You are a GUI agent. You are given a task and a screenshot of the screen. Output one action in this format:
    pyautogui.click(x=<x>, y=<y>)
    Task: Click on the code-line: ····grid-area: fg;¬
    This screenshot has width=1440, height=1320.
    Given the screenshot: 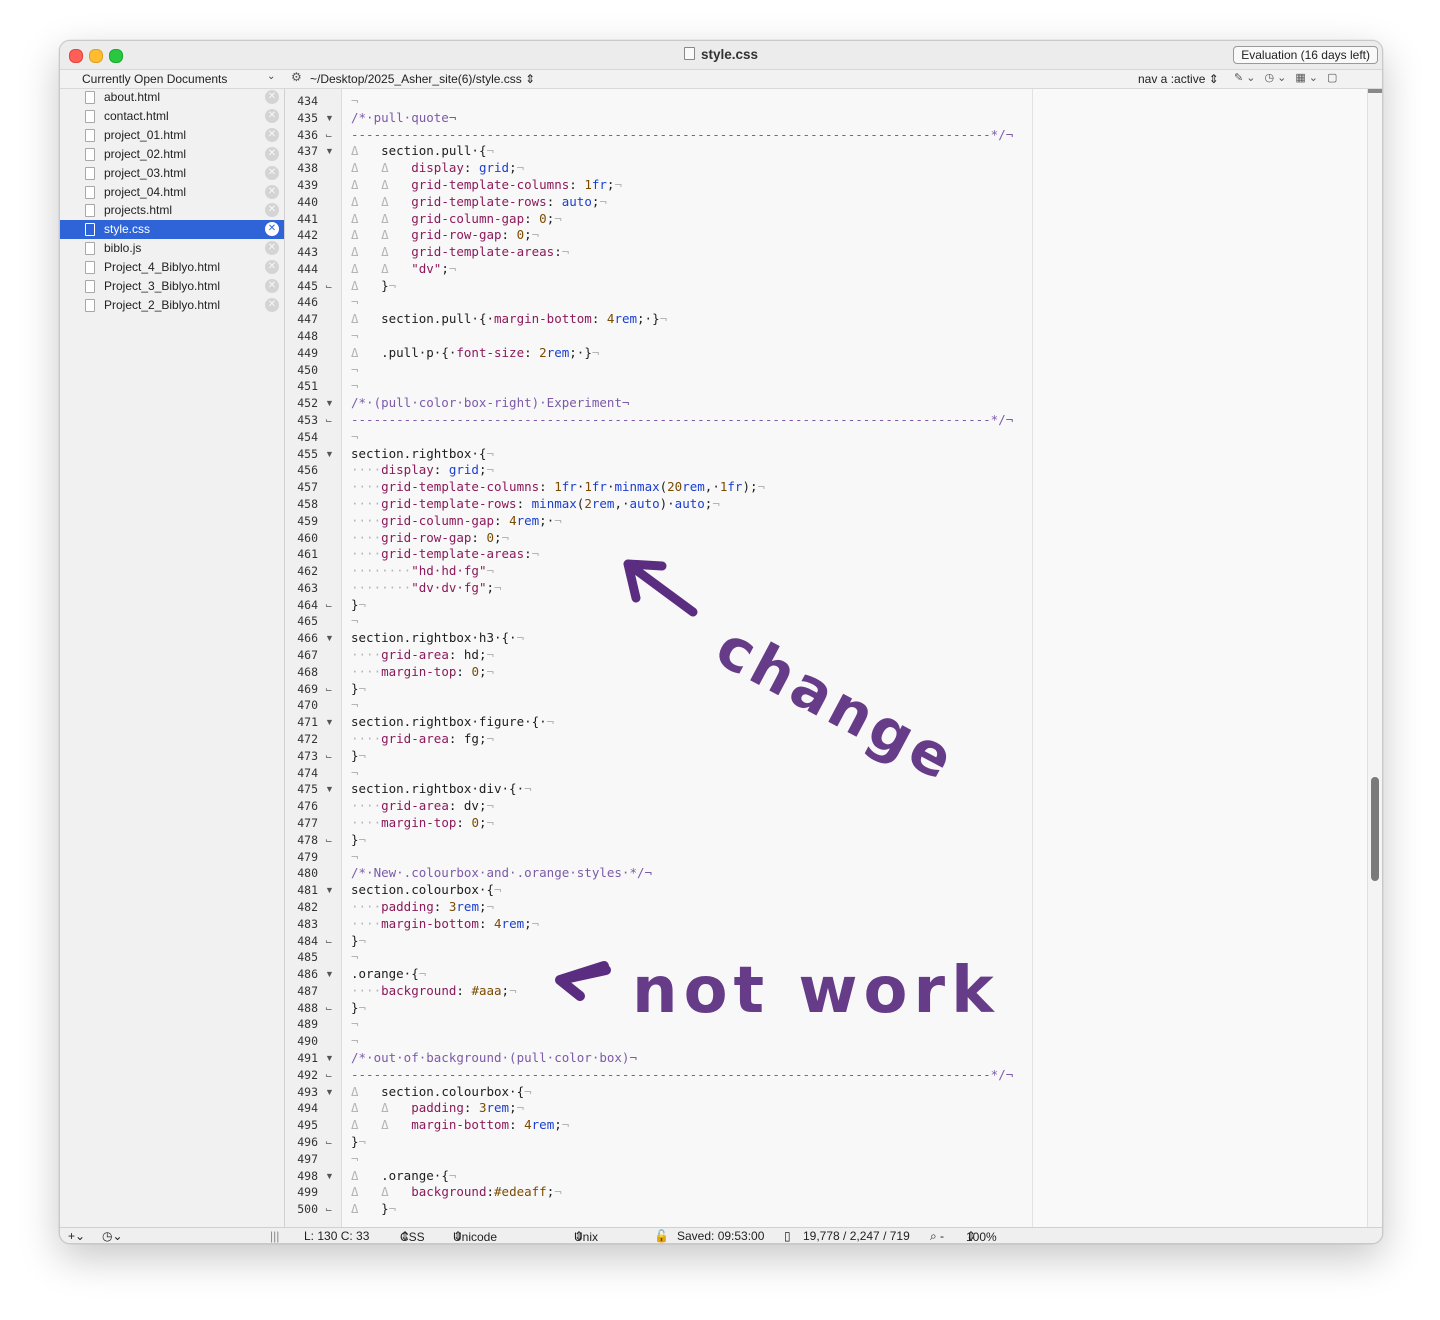 What is the action you would take?
    pyautogui.click(x=422, y=738)
    